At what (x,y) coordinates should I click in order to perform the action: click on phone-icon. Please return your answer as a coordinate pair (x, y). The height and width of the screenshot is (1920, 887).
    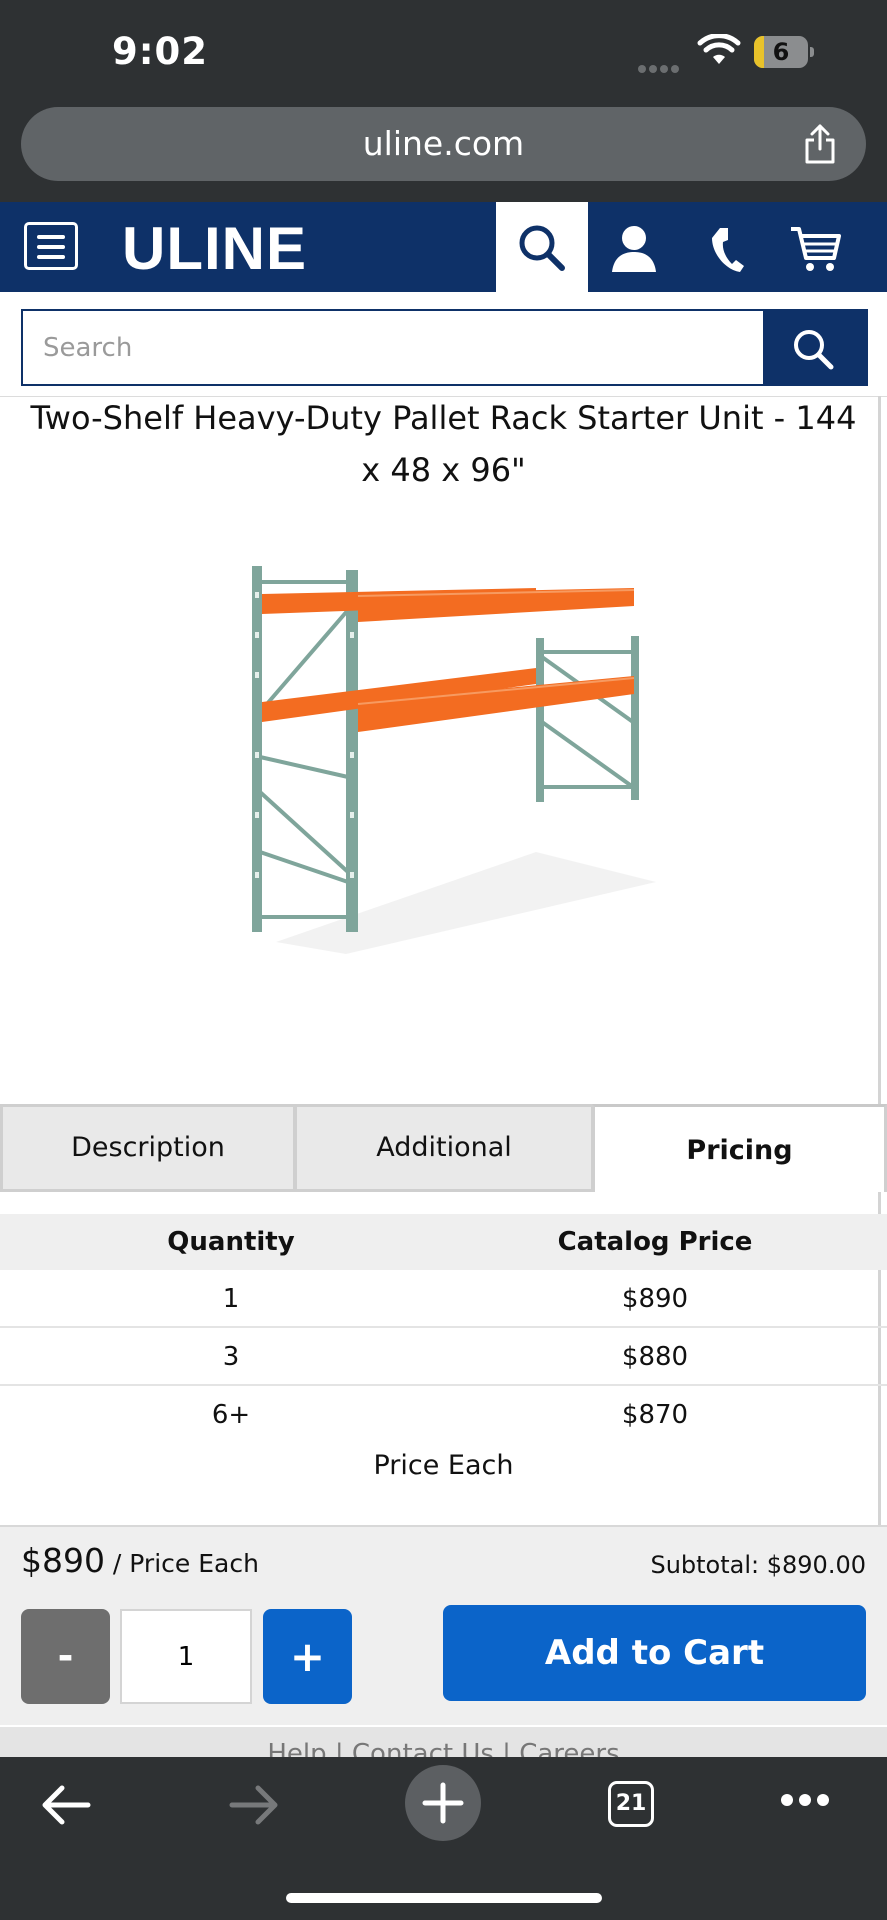
    Looking at the image, I should click on (728, 248).